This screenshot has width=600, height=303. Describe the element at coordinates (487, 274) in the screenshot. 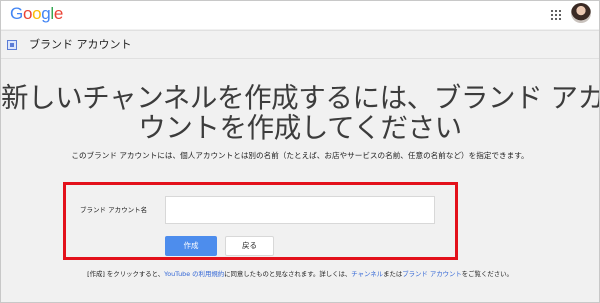

I see `terms-note-text-4: をご覧ください。` at that location.